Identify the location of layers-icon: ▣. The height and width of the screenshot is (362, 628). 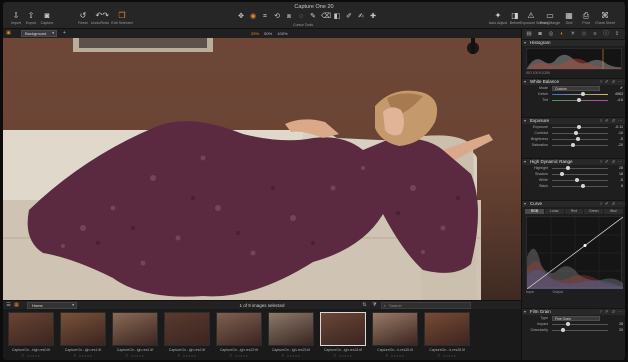
(8, 33).